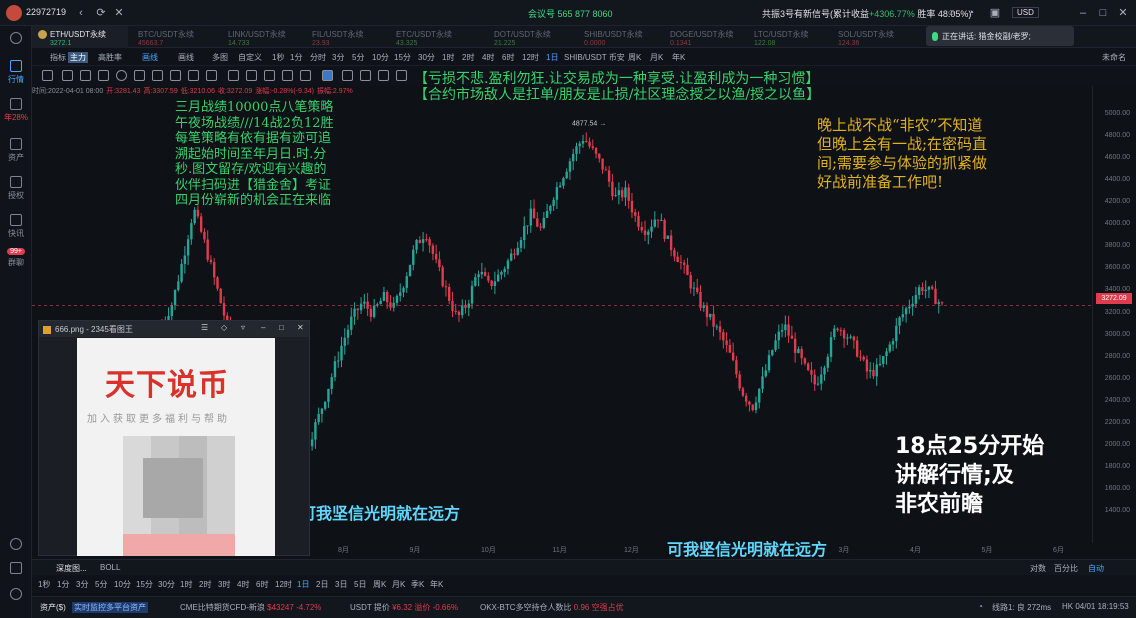  What do you see at coordinates (110, 567) in the screenshot?
I see `indicator-boll: BOLL` at bounding box center [110, 567].